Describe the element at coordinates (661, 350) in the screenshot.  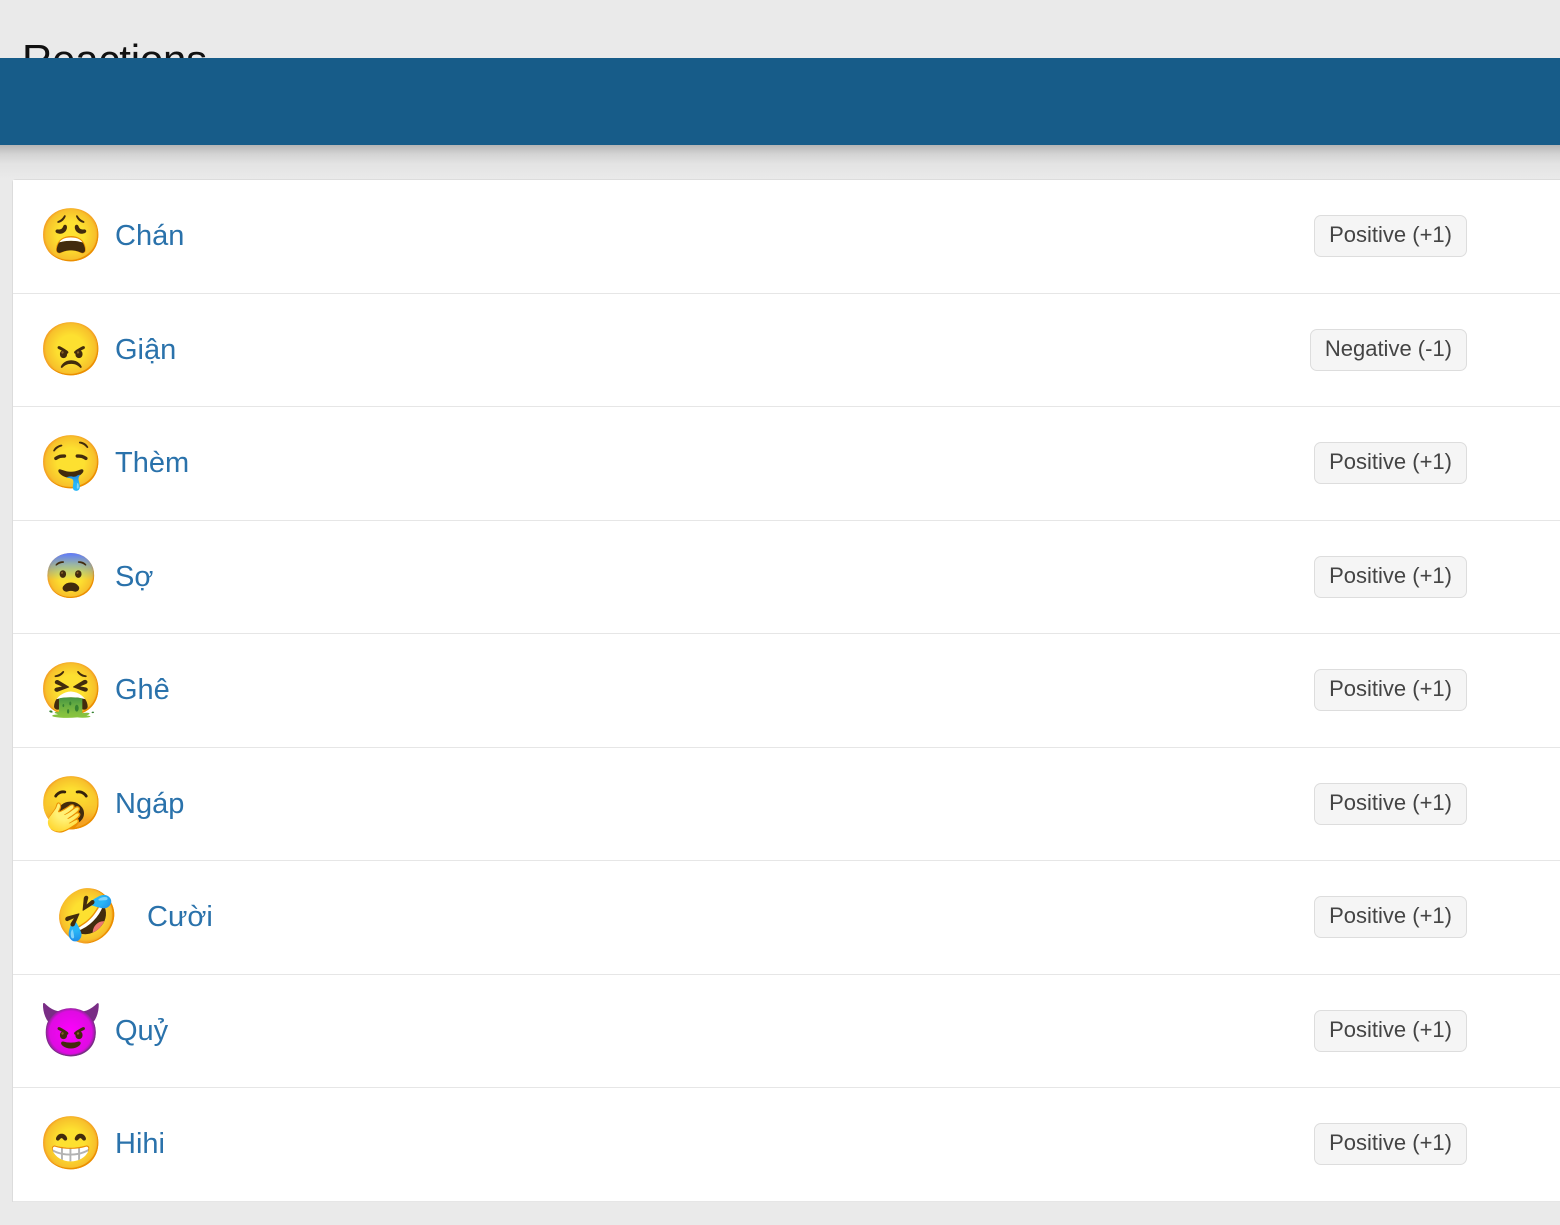
I see `reaction-row-left: 😠 Giận` at that location.